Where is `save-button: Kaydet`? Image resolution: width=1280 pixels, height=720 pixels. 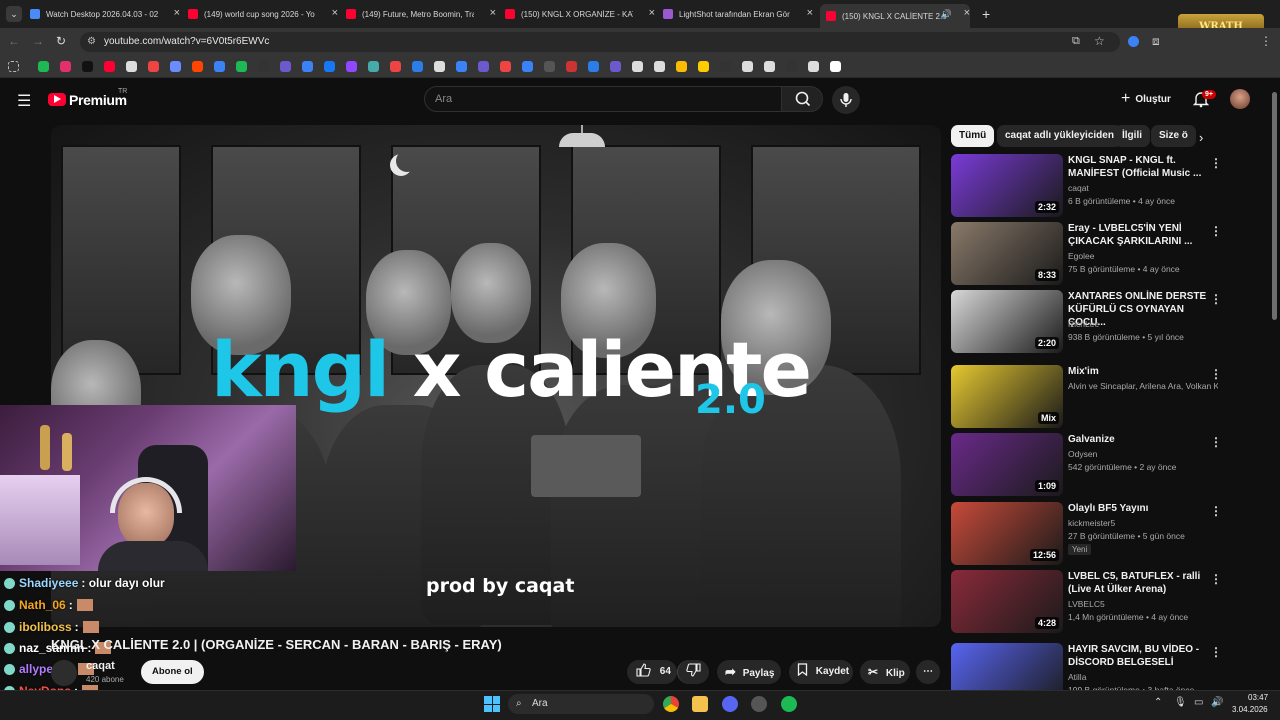 save-button: Kaydet is located at coordinates (821, 672).